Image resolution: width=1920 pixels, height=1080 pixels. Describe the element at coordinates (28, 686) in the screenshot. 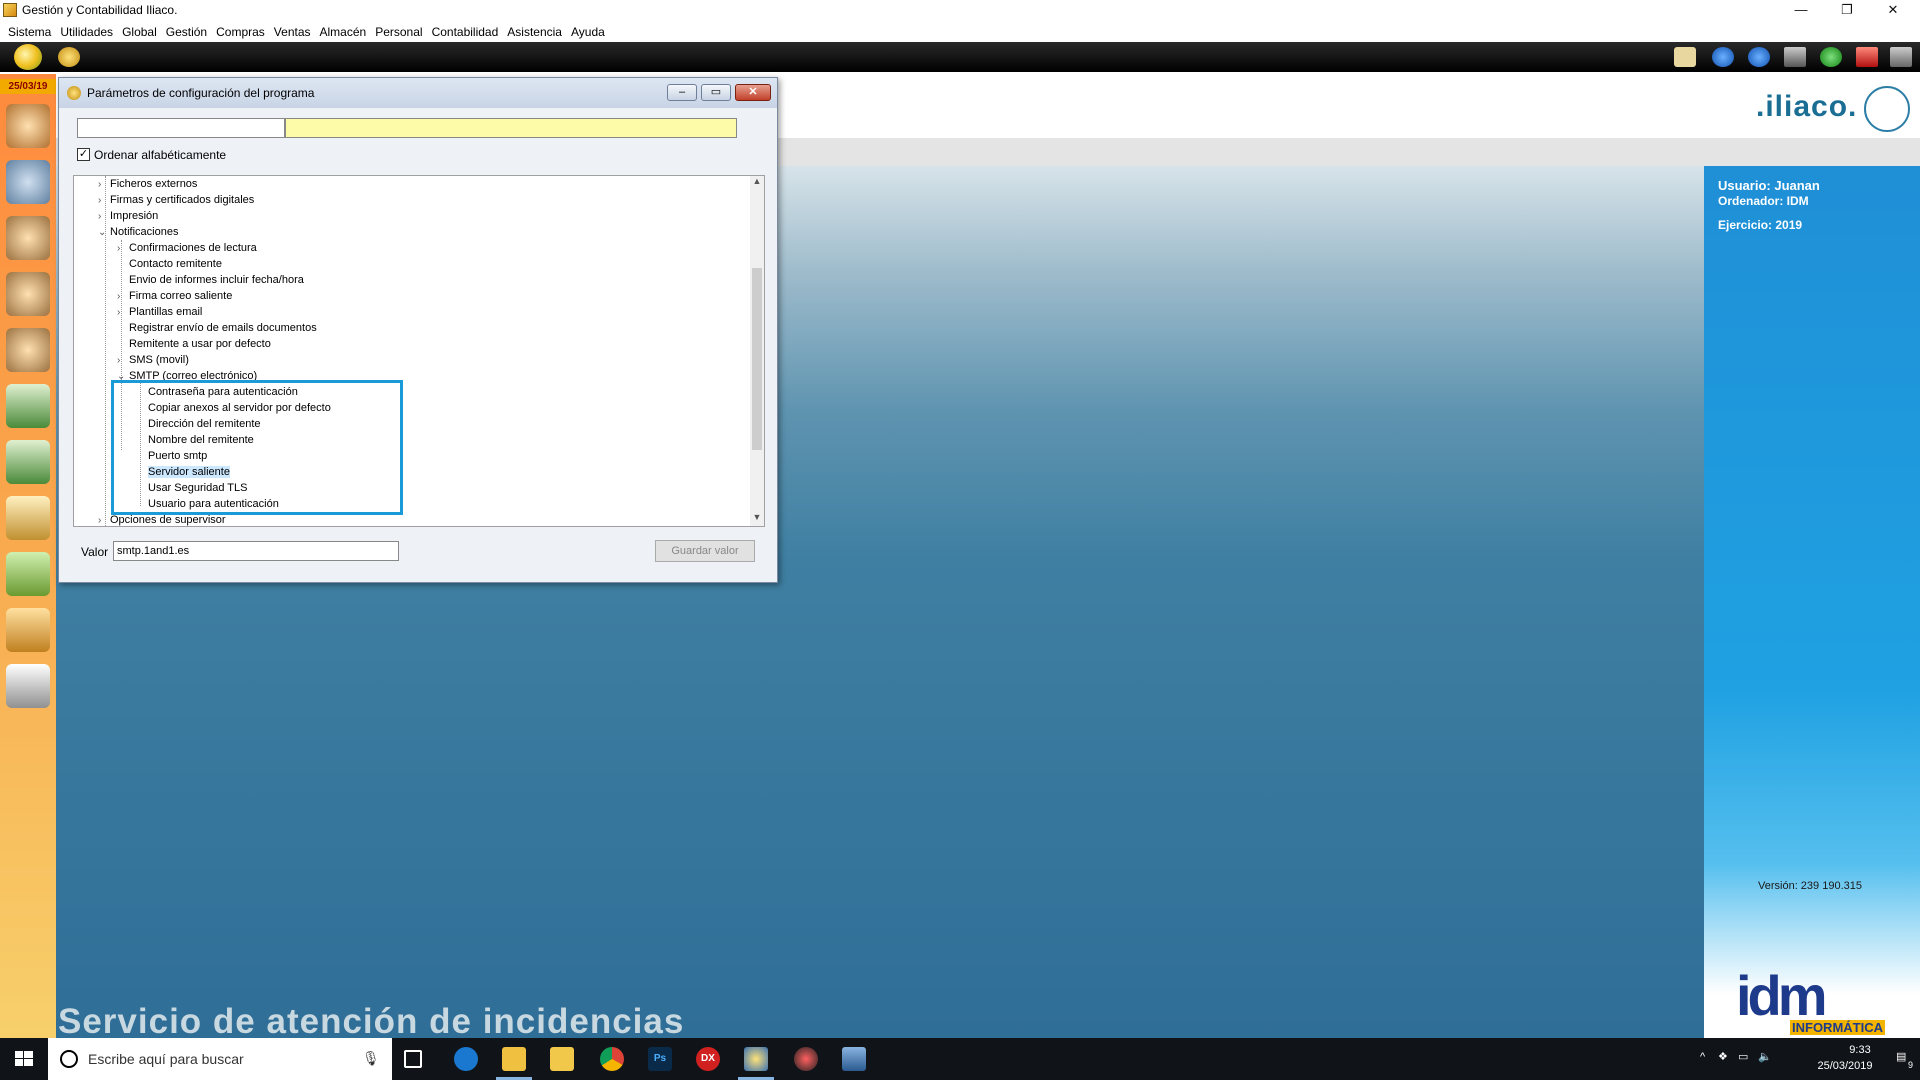

I see `report-list-icon` at that location.